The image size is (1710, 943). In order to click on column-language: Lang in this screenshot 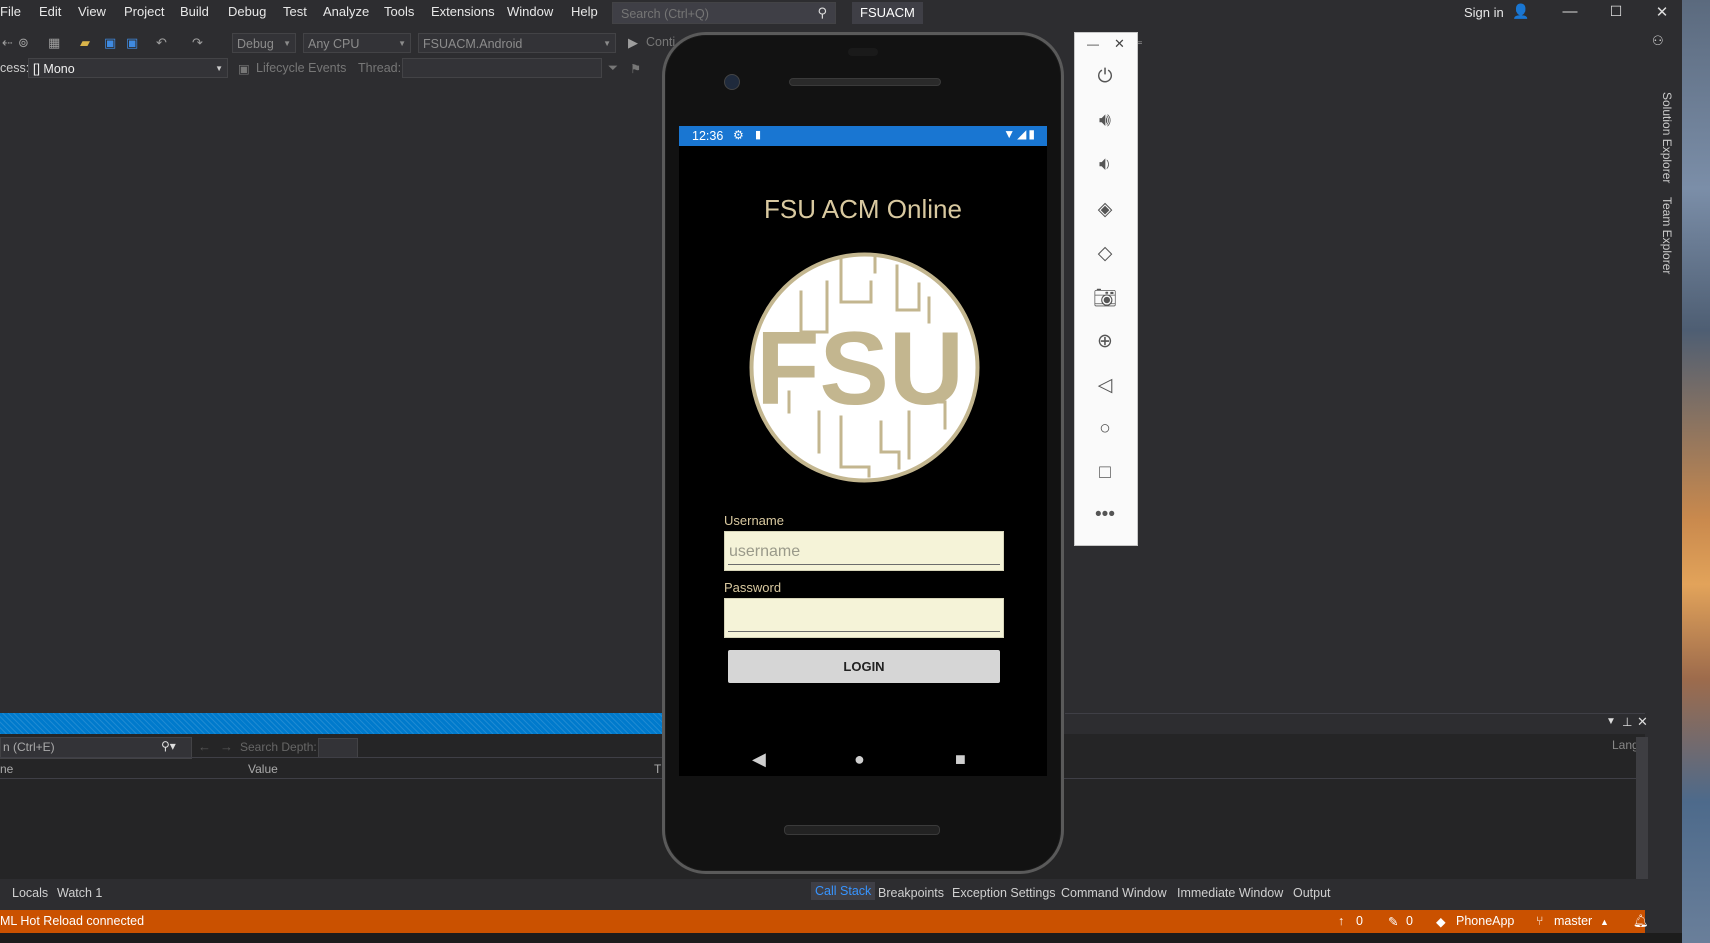, I will do `click(1625, 745)`.